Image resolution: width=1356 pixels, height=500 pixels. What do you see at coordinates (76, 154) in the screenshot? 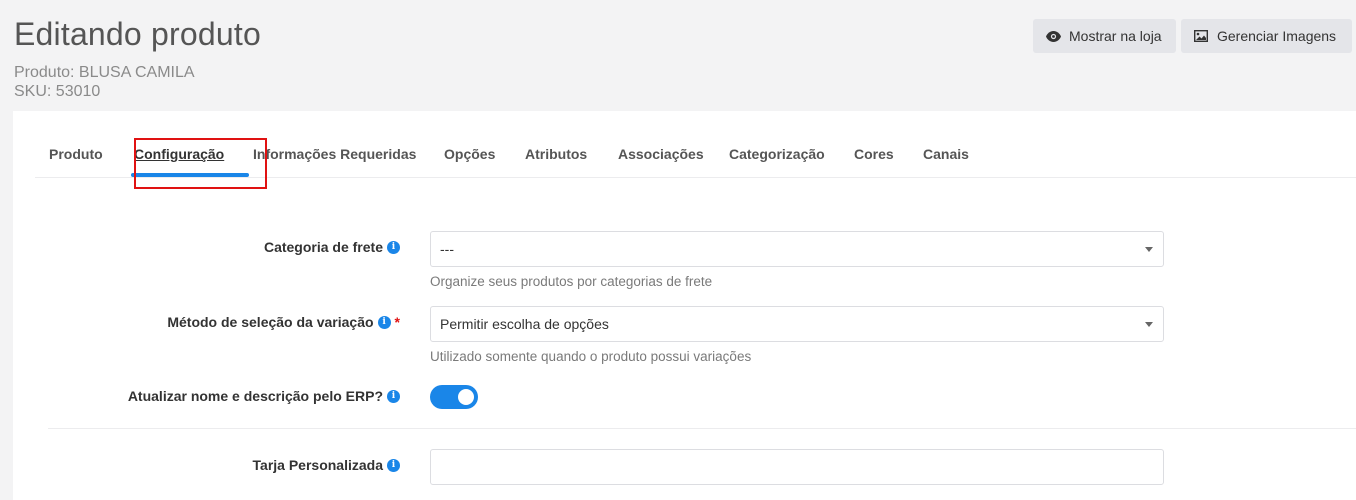
I see `tab-produto: Produto` at bounding box center [76, 154].